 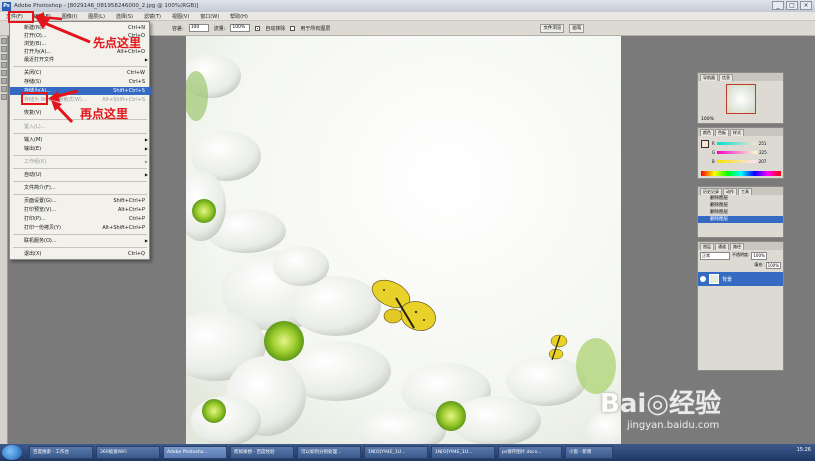 What do you see at coordinates (806, 5) in the screenshot?
I see `close-button: ×` at bounding box center [806, 5].